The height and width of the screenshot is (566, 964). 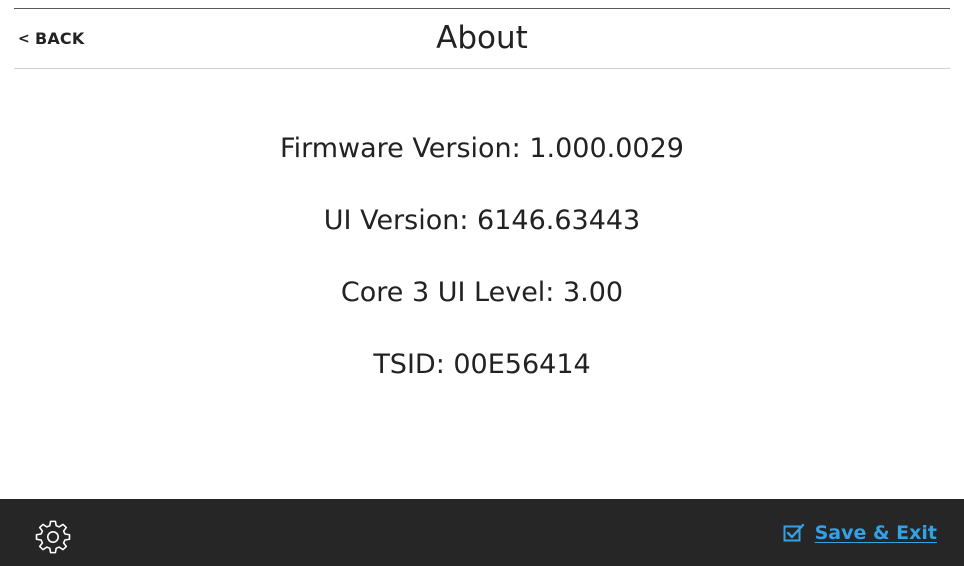 What do you see at coordinates (482, 148) in the screenshot?
I see `firmware-version: Firmware Version: 1.000.0029` at bounding box center [482, 148].